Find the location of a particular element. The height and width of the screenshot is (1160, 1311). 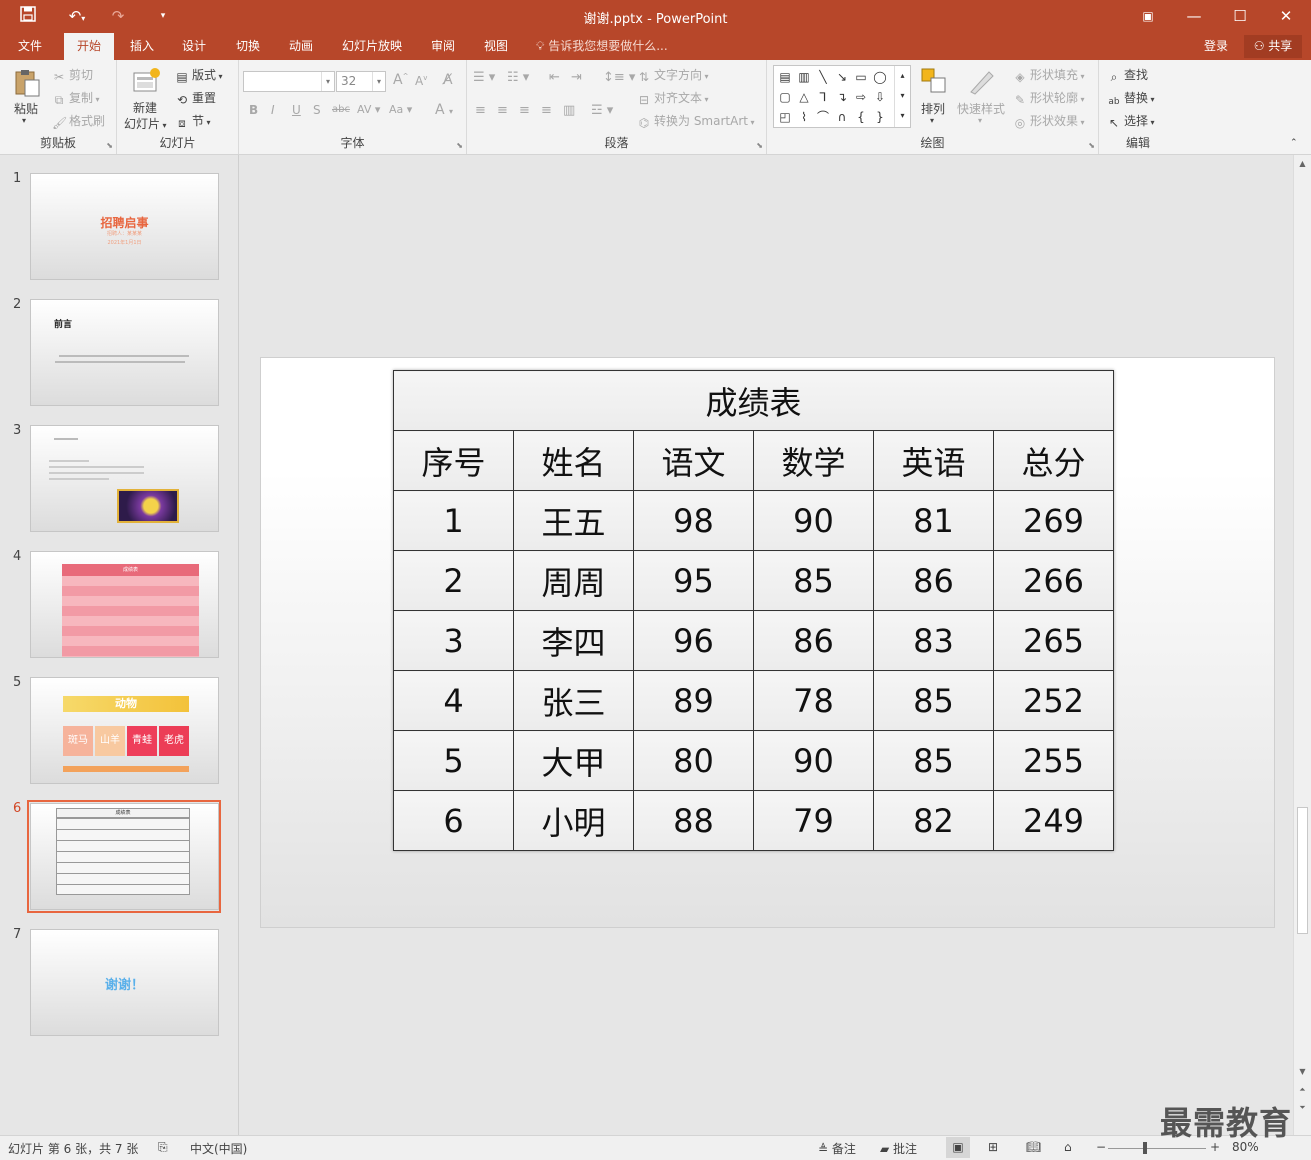

curve-shape-icon: ∩ is located at coordinates (842, 117).